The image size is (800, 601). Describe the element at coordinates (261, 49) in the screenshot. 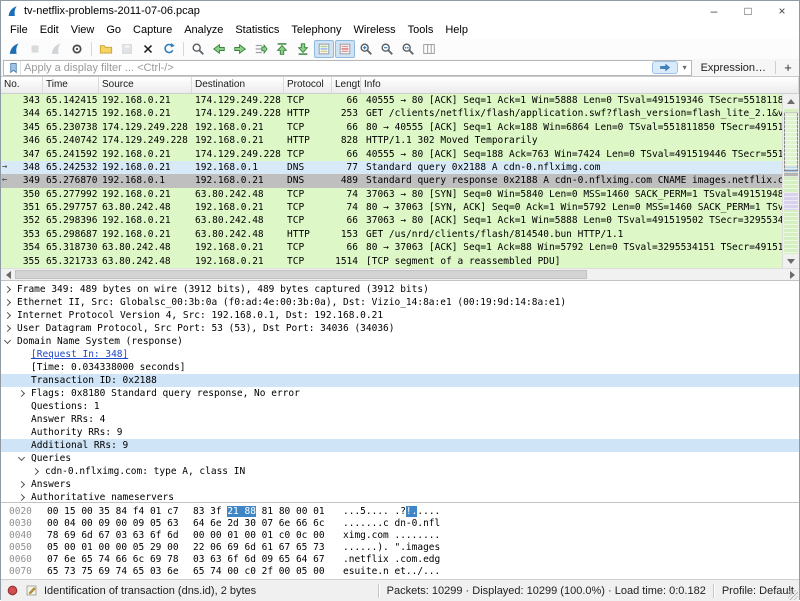

I see `go-to-packet-button` at that location.